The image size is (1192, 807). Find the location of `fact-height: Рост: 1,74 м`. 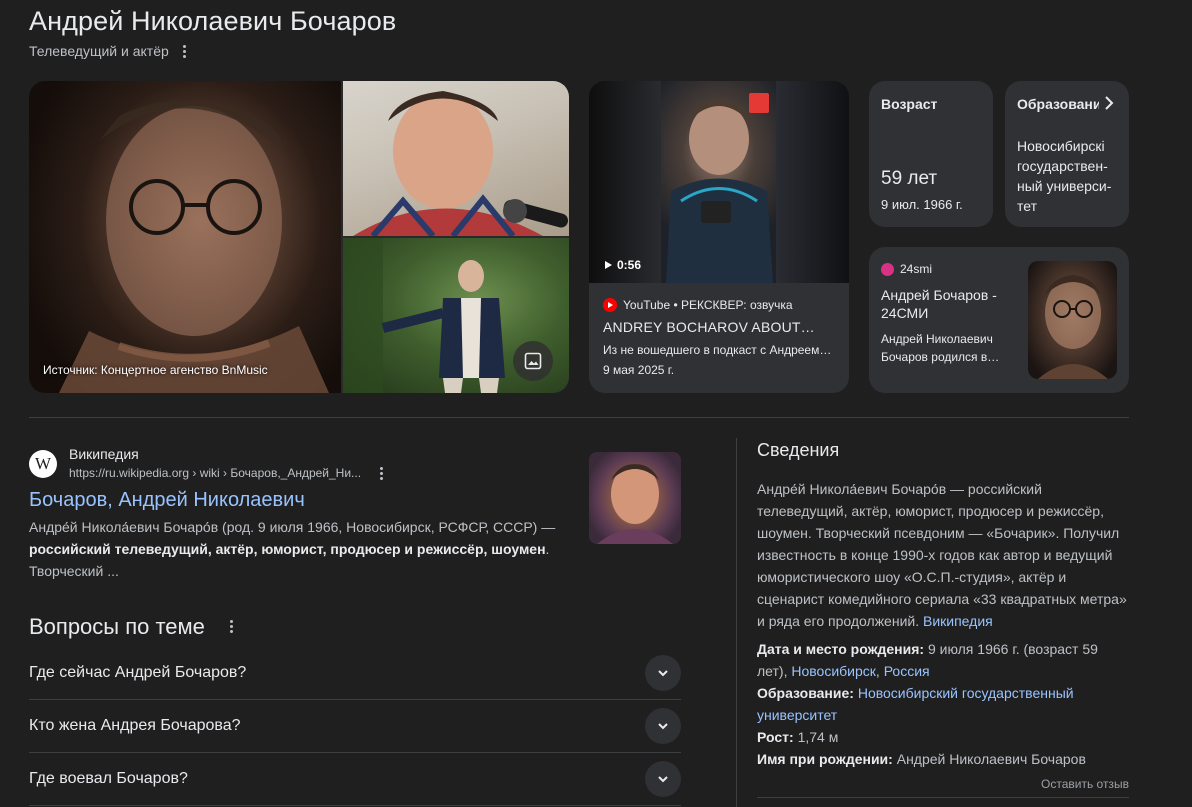

fact-height: Рост: 1,74 м is located at coordinates (798, 737).